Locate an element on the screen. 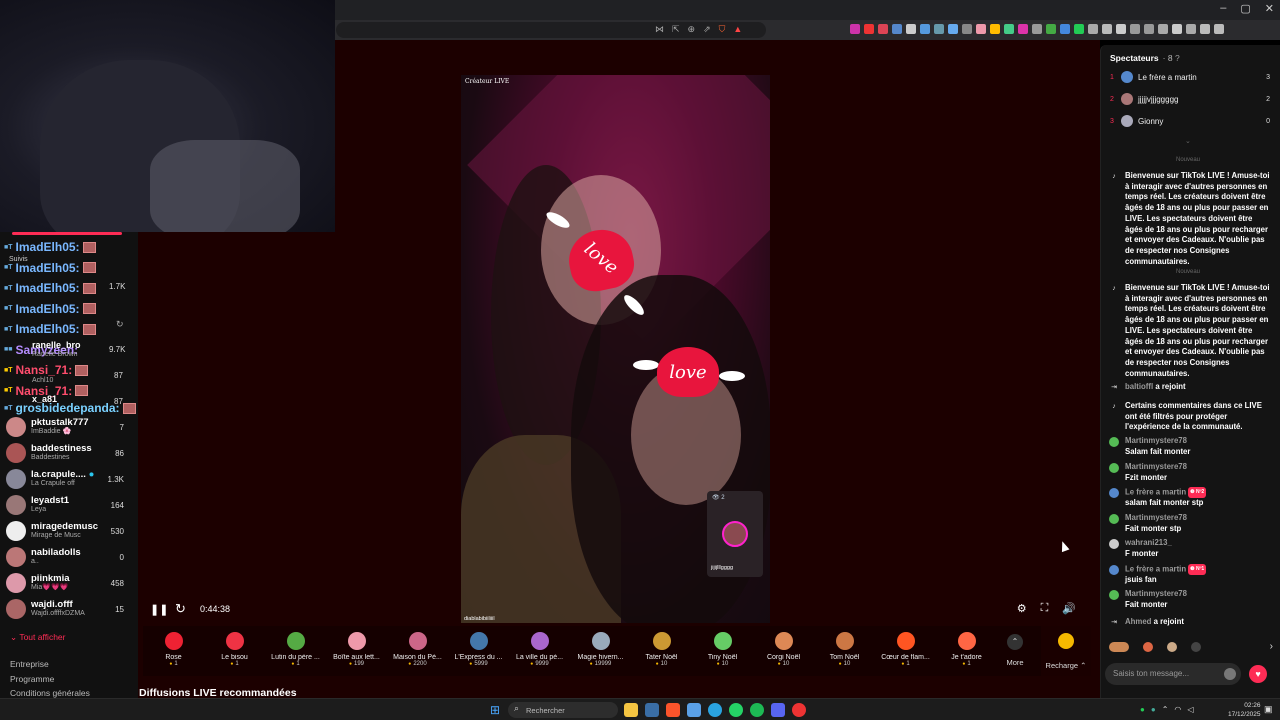 This screenshot has height=720, width=1280. wallet-icon is located at coordinates (1205, 29).